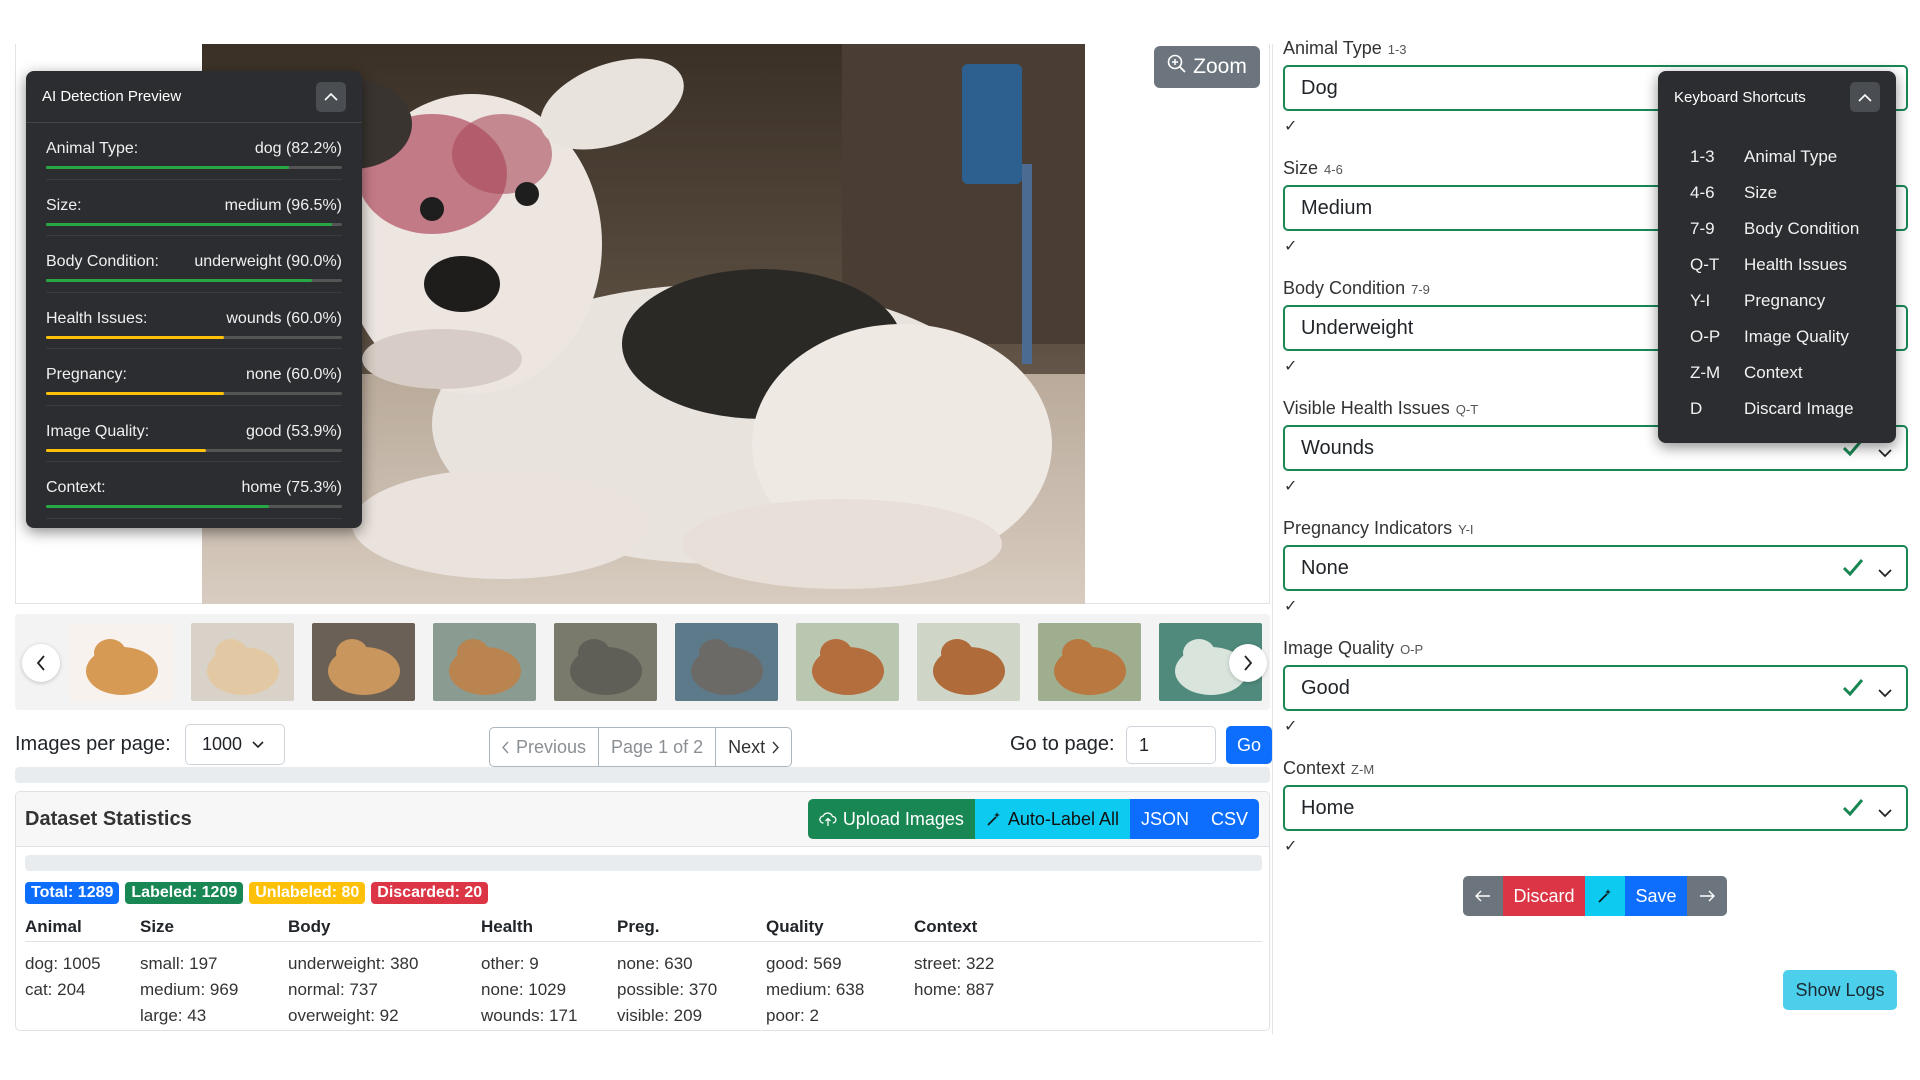 The width and height of the screenshot is (1920, 1080). What do you see at coordinates (194, 151) in the screenshot?
I see `ai-detection-row: Animal Type: dog (82.2%)` at bounding box center [194, 151].